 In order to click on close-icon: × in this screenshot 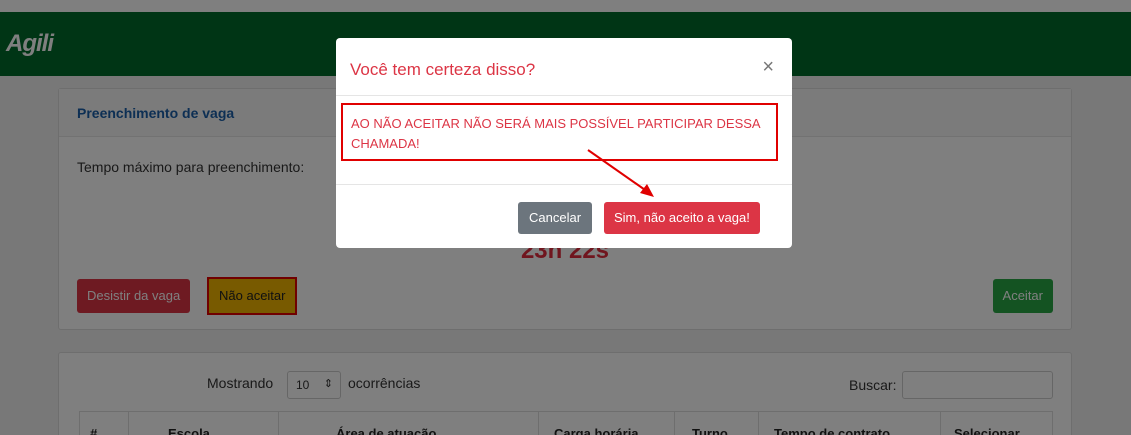, I will do `click(768, 67)`.